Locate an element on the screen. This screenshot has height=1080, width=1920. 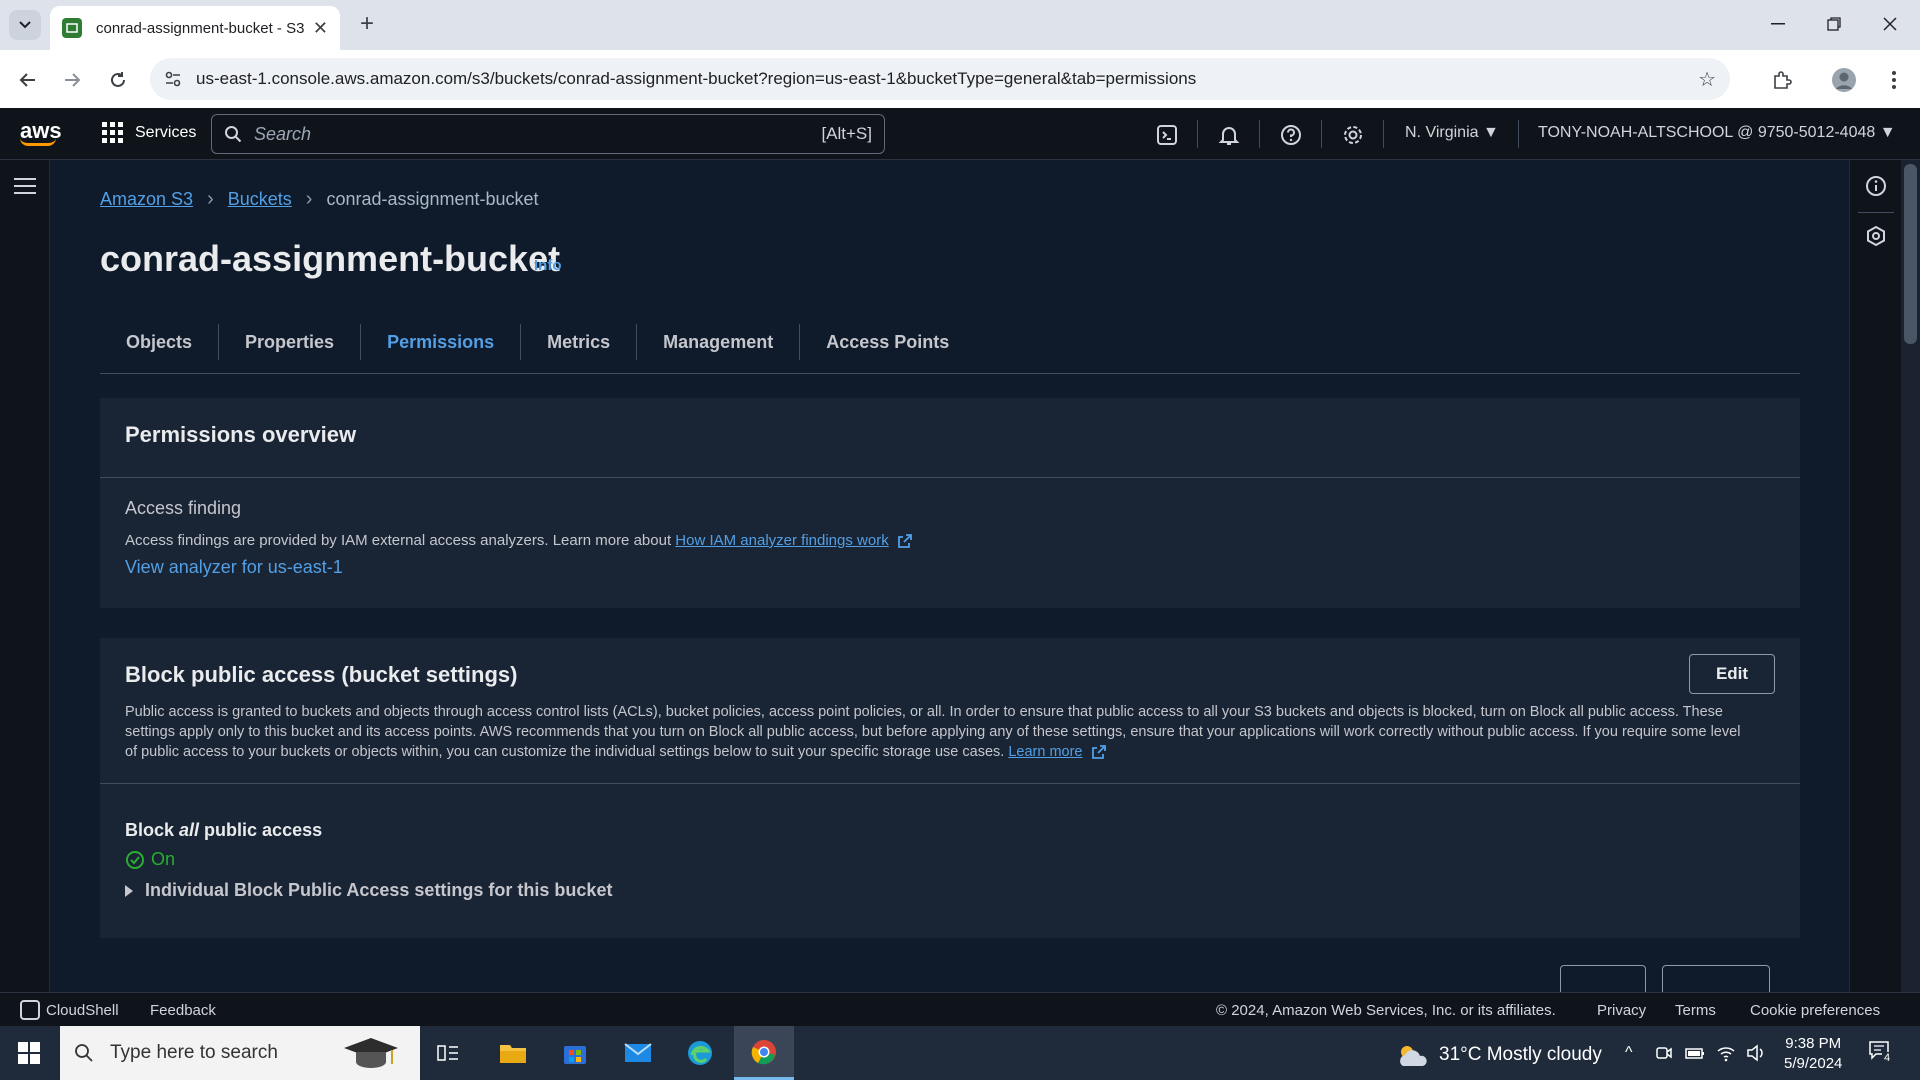
breadcrumb-buckets: Buckets is located at coordinates (260, 199).